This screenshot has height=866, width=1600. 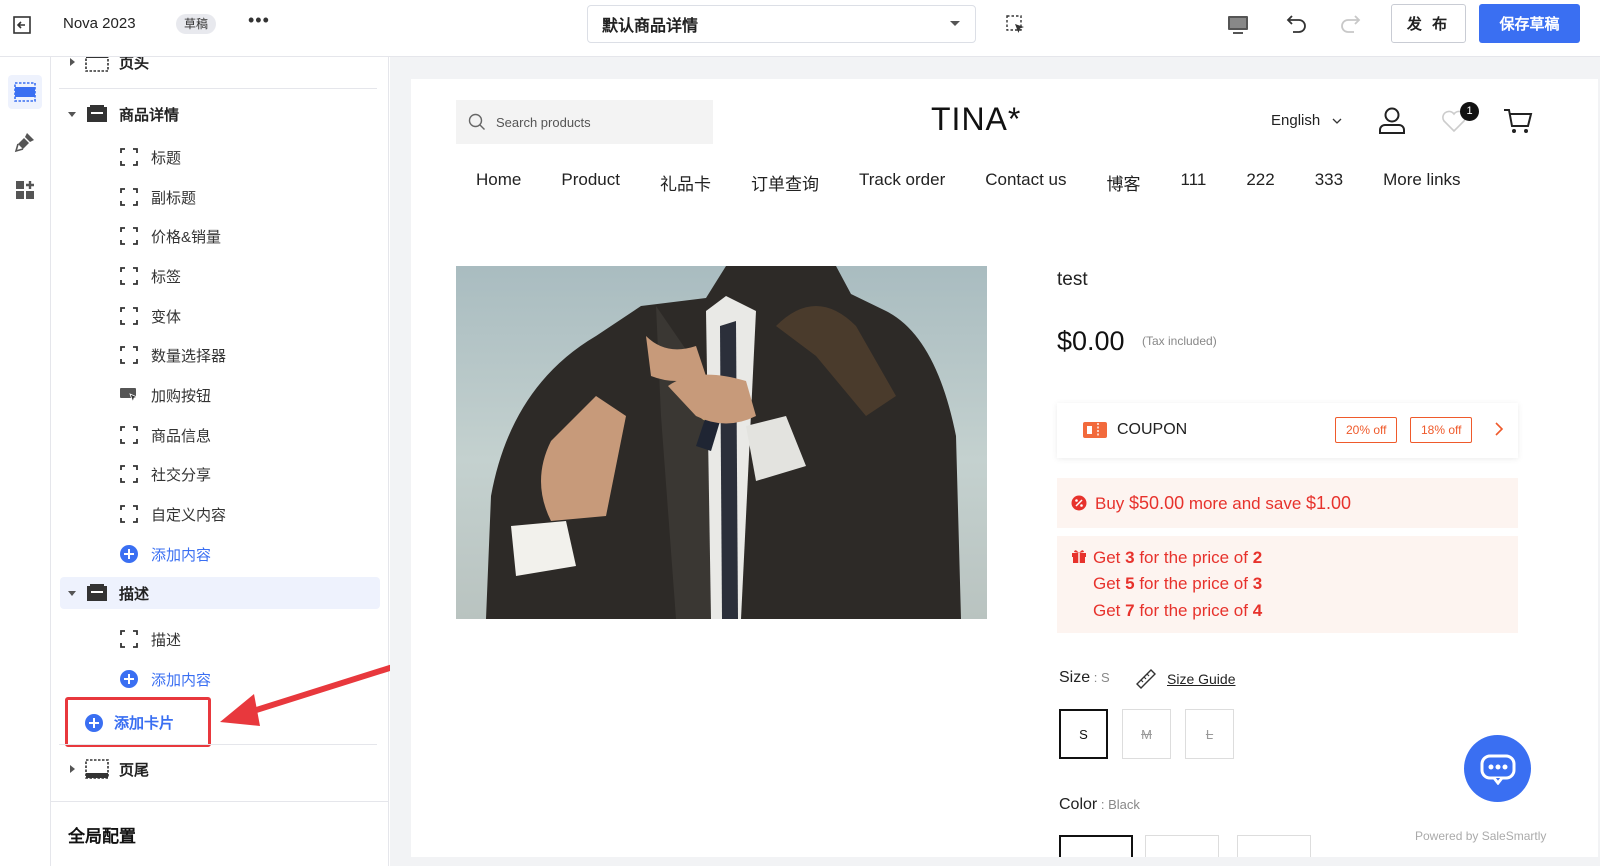 What do you see at coordinates (1025, 182) in the screenshot?
I see `nav-link: Contact us` at bounding box center [1025, 182].